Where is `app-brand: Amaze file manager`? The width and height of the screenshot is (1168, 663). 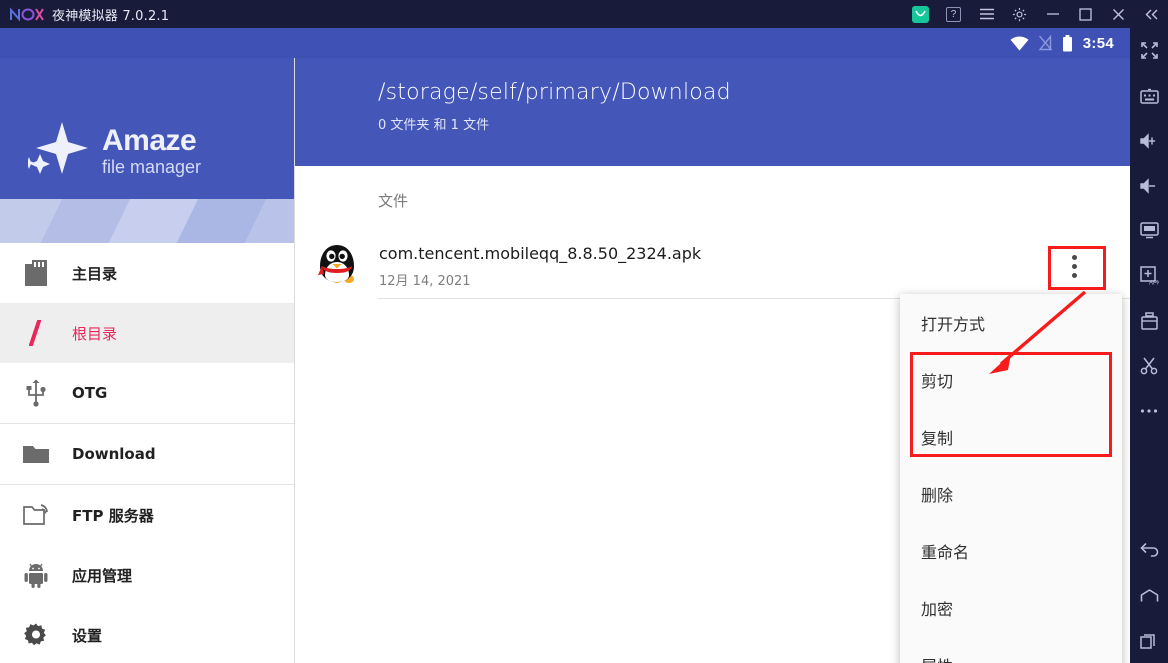 app-brand: Amaze file manager is located at coordinates (112, 150).